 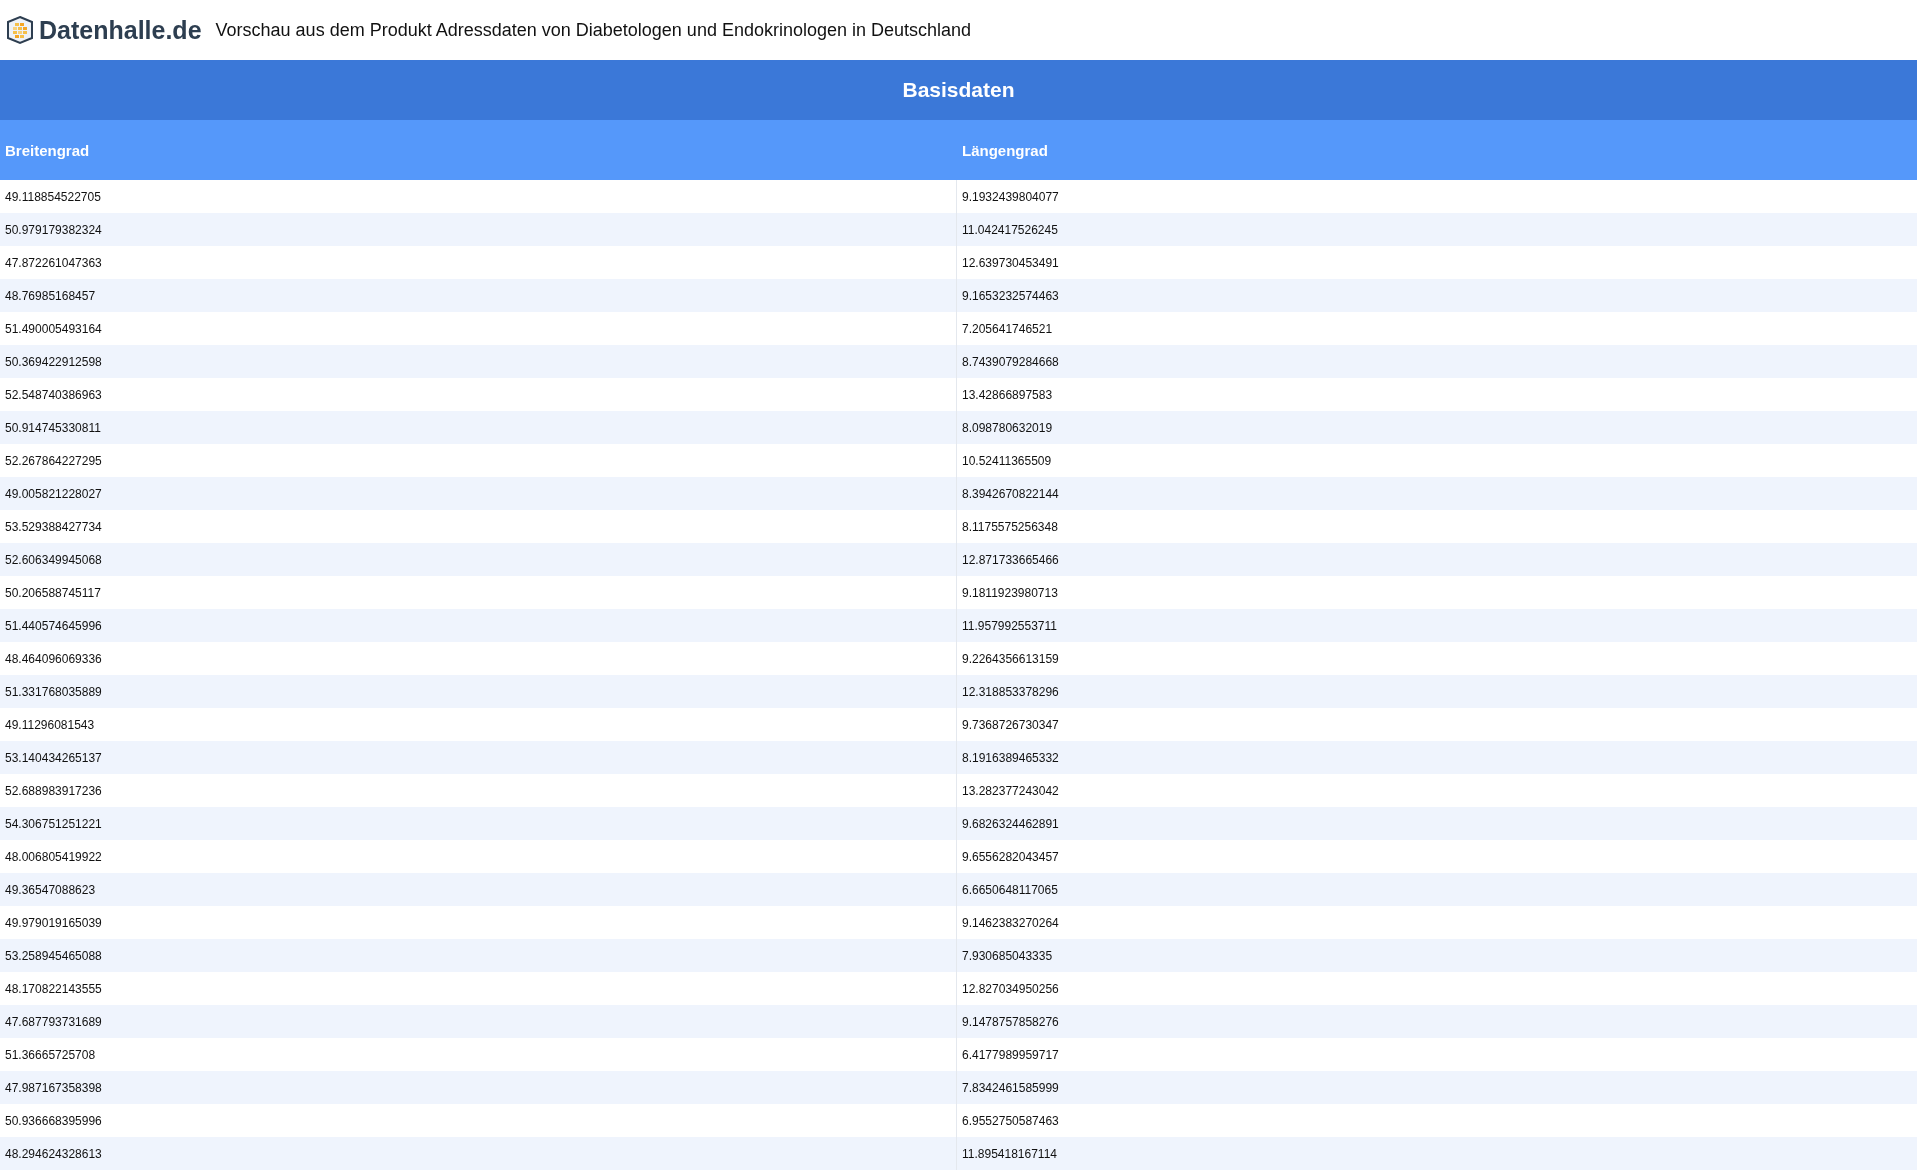 What do you see at coordinates (478, 823) in the screenshot?
I see `table-cell: 54.306751251221` at bounding box center [478, 823].